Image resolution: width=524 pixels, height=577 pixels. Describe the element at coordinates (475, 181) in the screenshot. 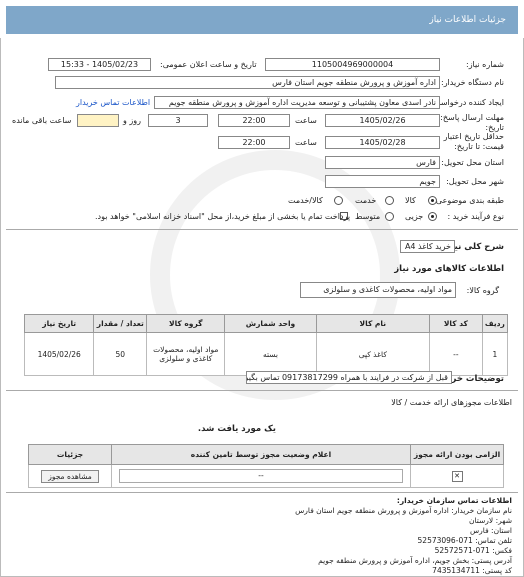

I see `city-label: شهر محل تحویل:` at that location.